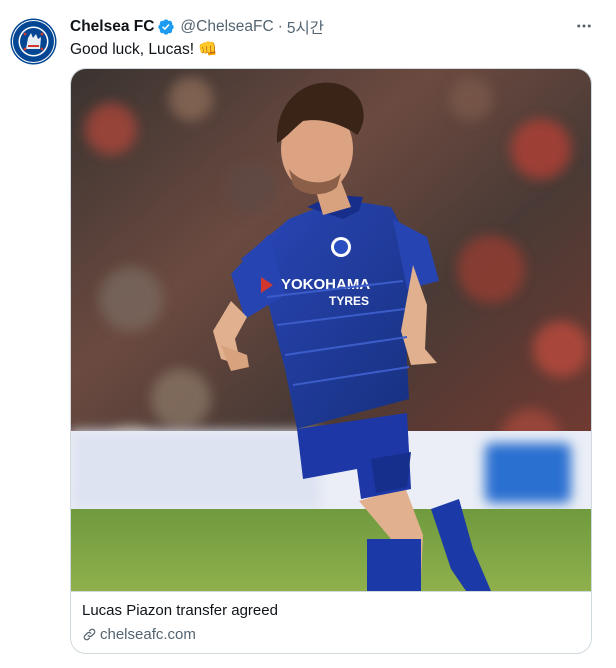 This screenshot has width=616, height=668. I want to click on verified-badge-icon, so click(166, 27).